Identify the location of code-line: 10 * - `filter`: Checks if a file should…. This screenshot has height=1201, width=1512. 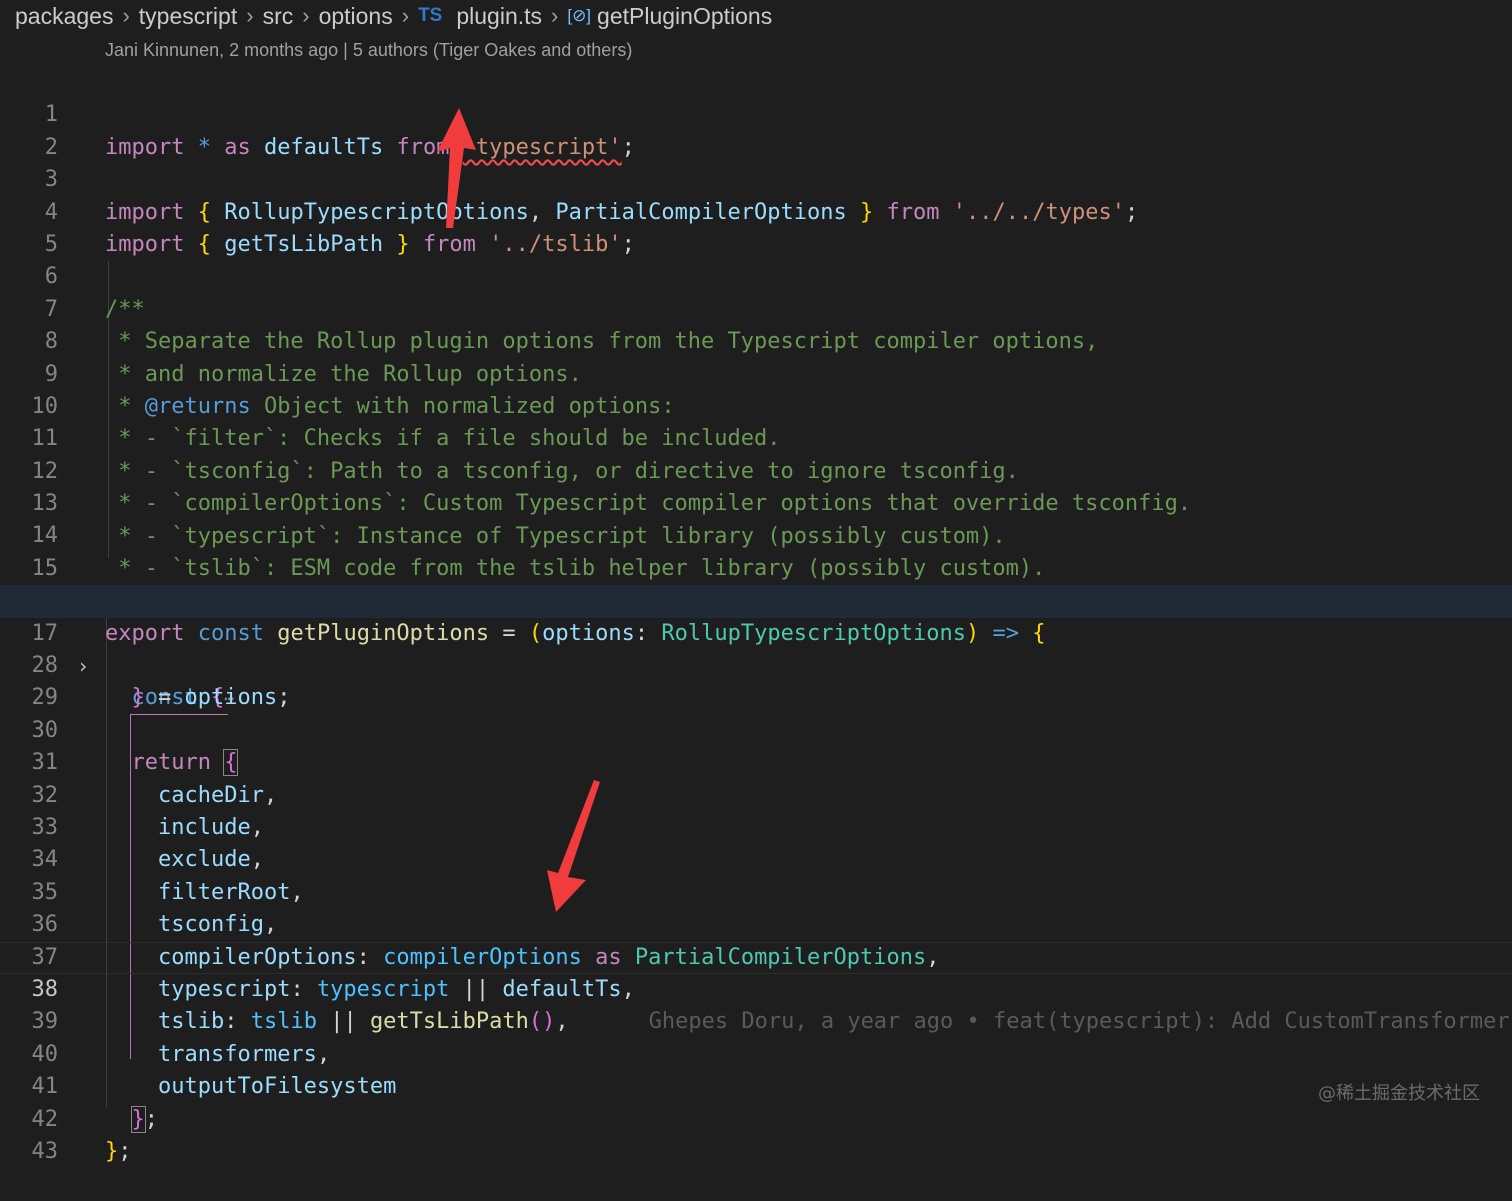
(756, 405).